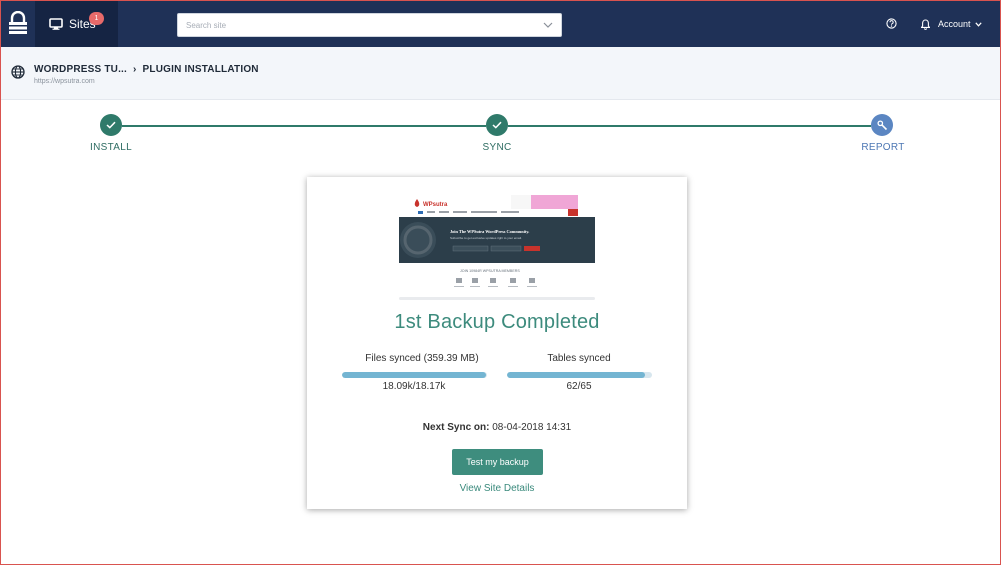 The height and width of the screenshot is (565, 1001). Describe the element at coordinates (76, 24) in the screenshot. I see `sites-tab: Sites 1` at that location.